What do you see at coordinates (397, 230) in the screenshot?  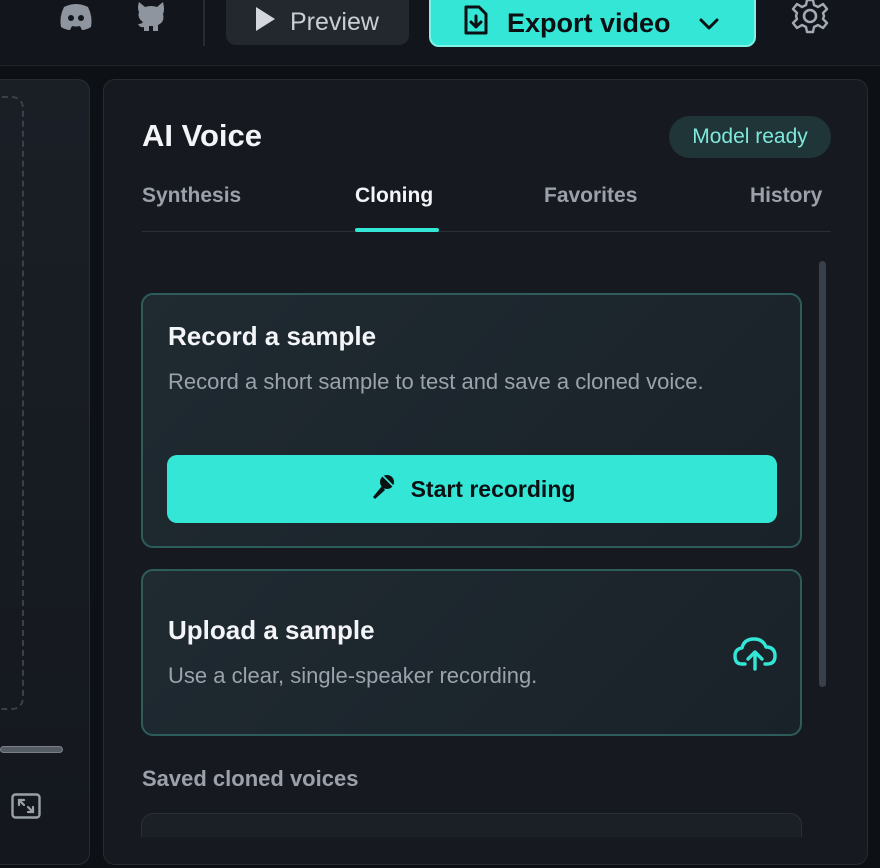 I see `active-tab-indicator` at bounding box center [397, 230].